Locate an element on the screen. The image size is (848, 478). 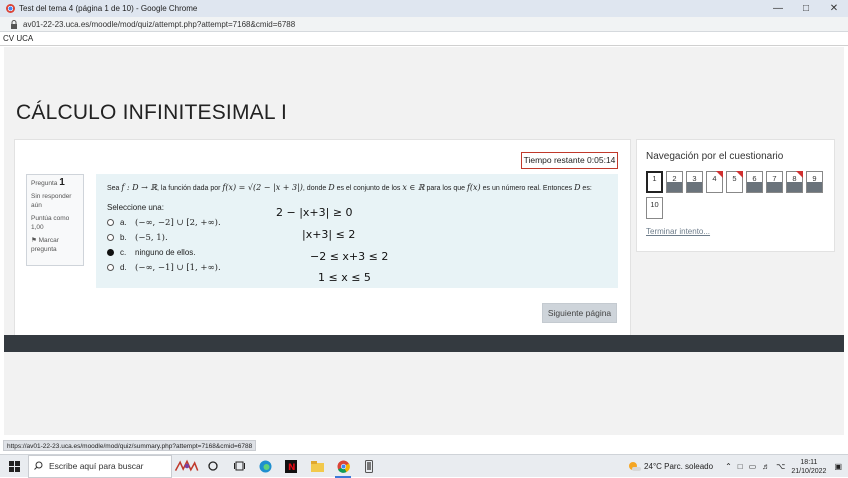
network-icon: □ is located at coordinates (740, 466).